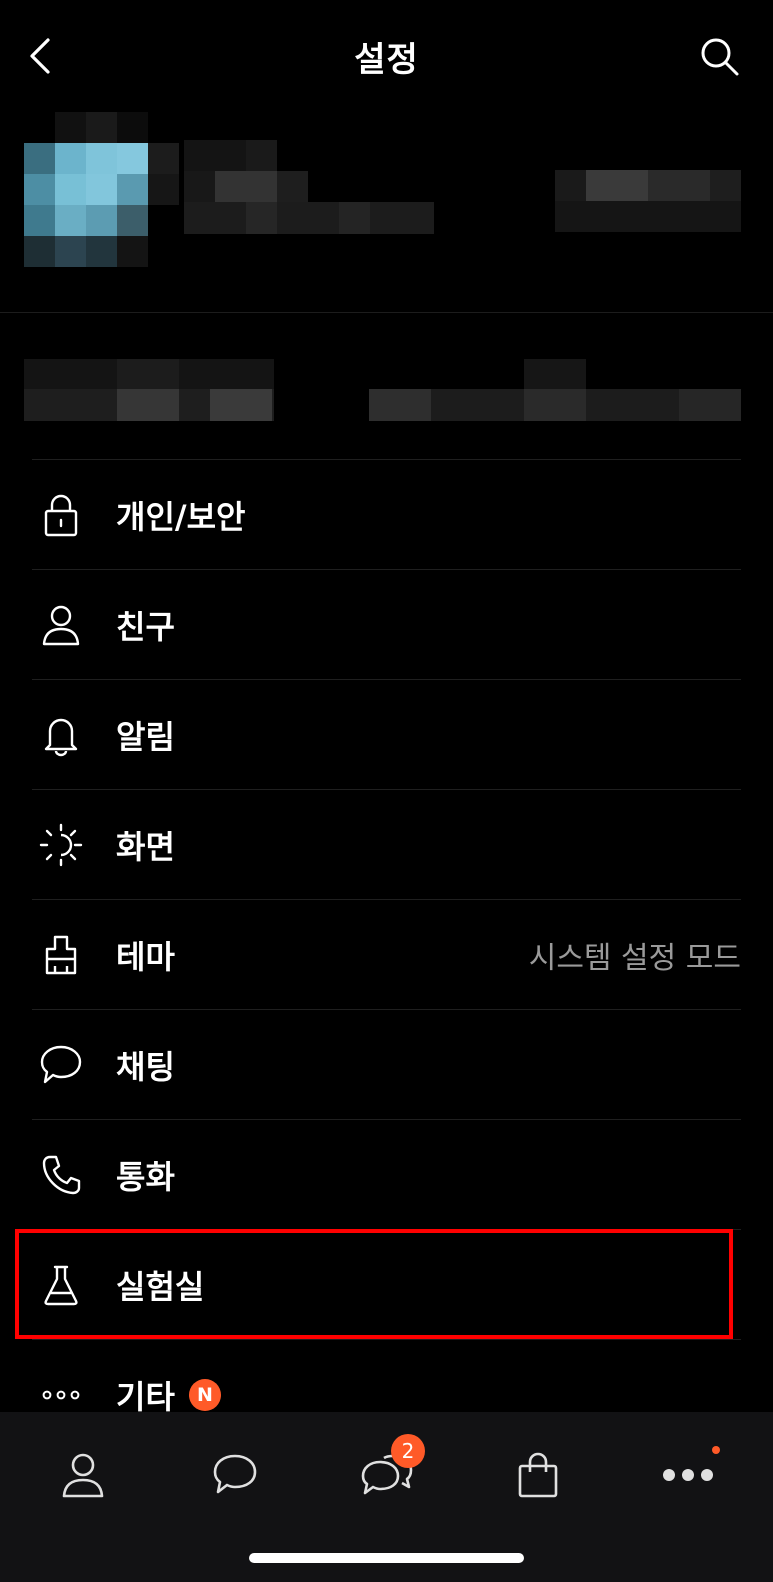  Describe the element at coordinates (145, 1176) in the screenshot. I see `menu-item-label: 통화` at that location.